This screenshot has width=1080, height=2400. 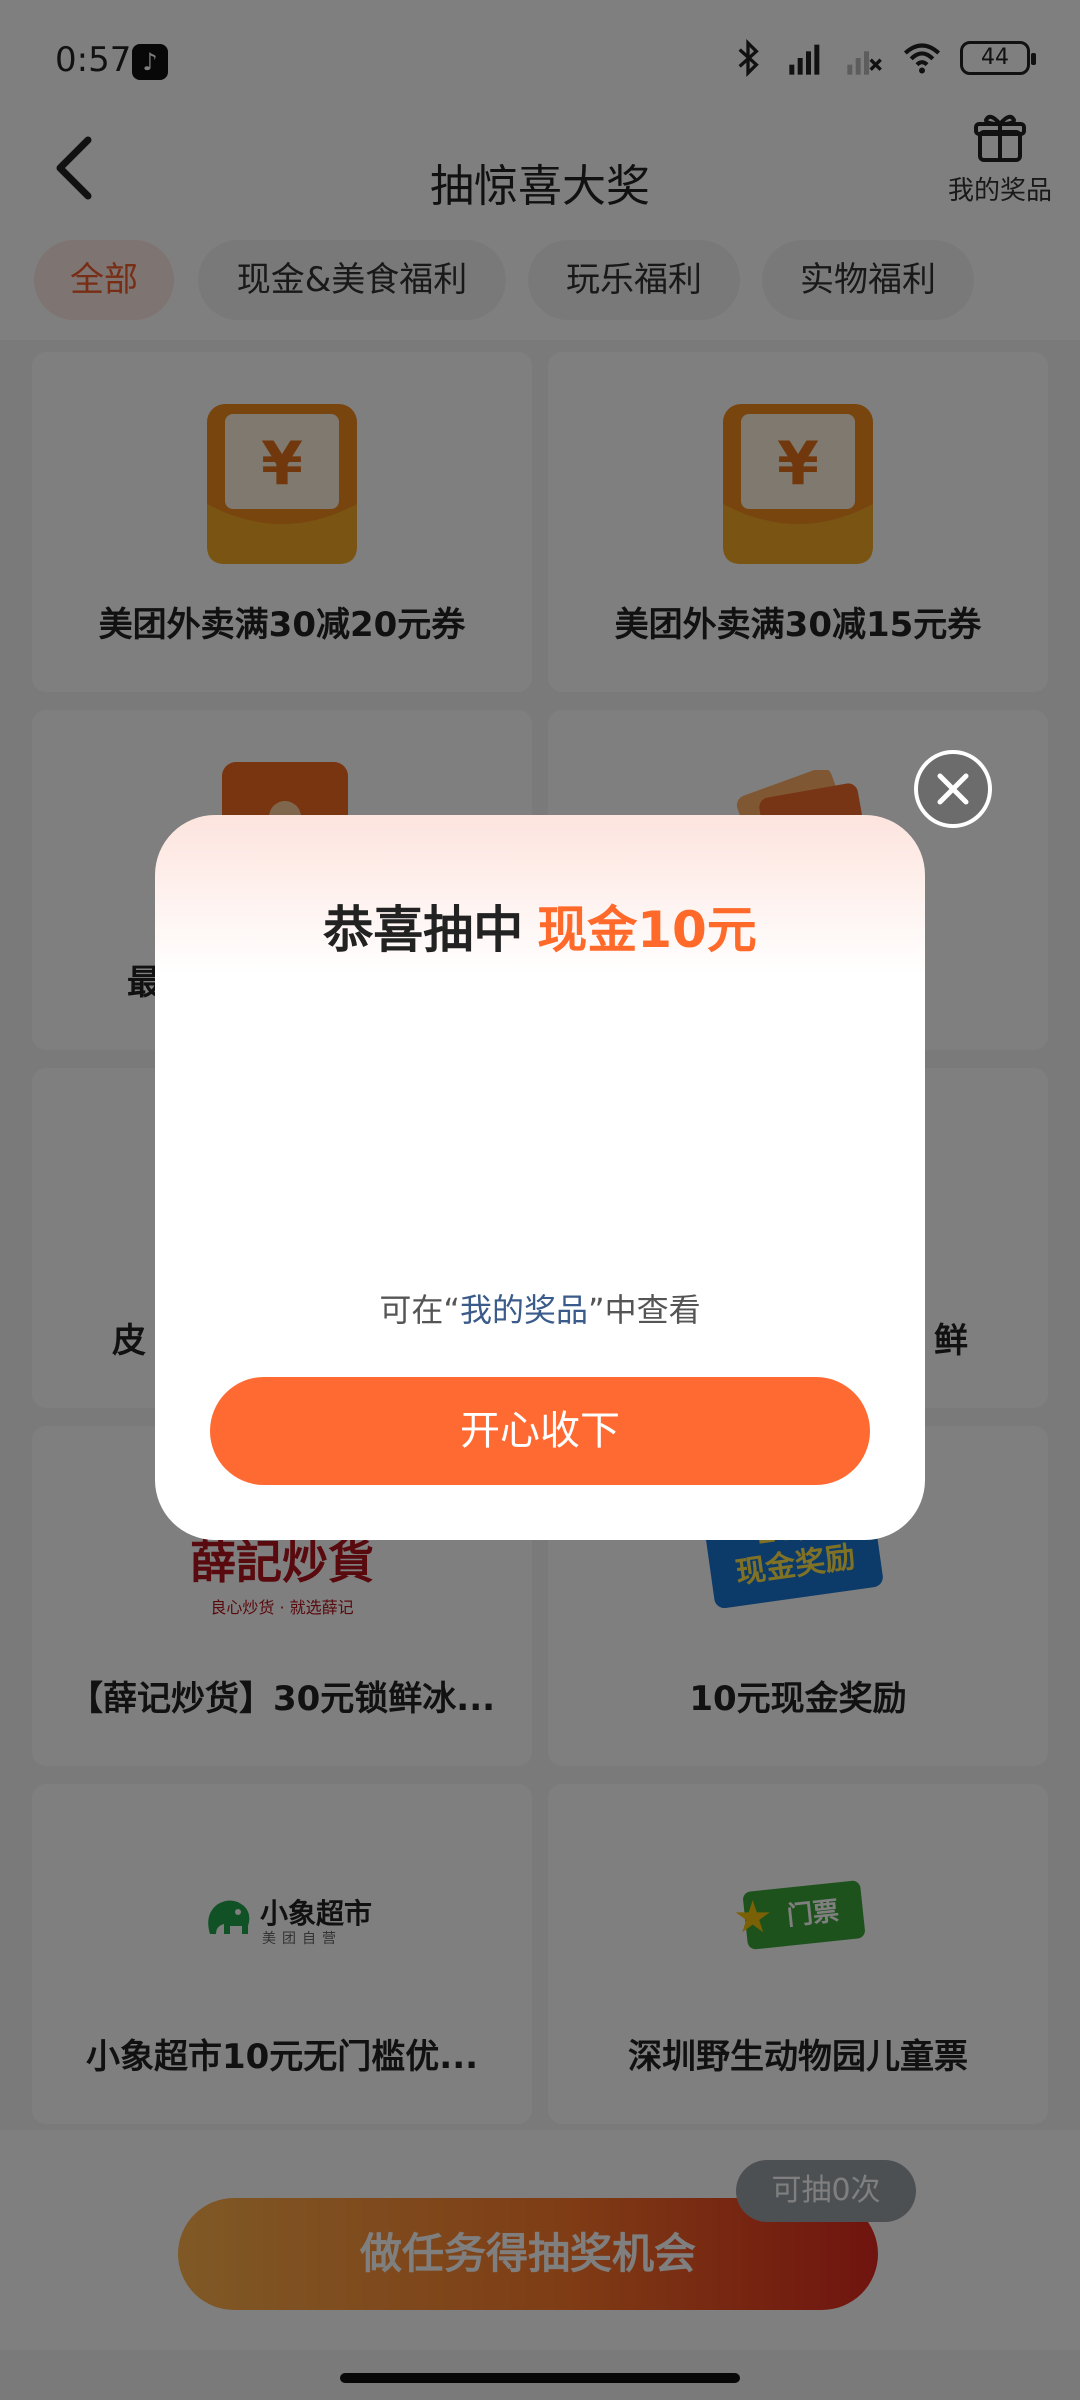 What do you see at coordinates (647, 930) in the screenshot?
I see `modal-prize-text: 现金10元` at bounding box center [647, 930].